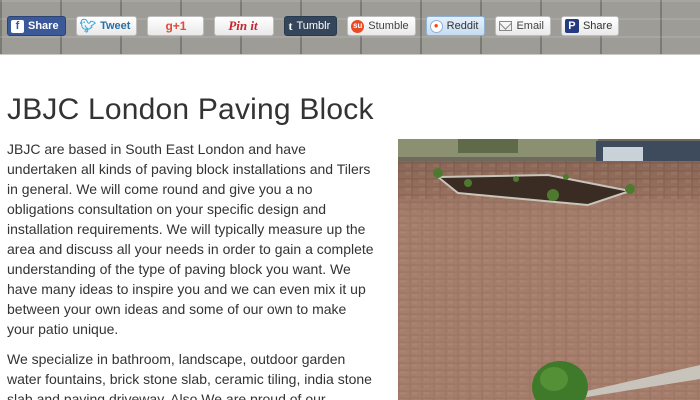 This screenshot has width=700, height=400. Describe the element at coordinates (462, 26) in the screenshot. I see `reddit-share-label: Reddit` at that location.